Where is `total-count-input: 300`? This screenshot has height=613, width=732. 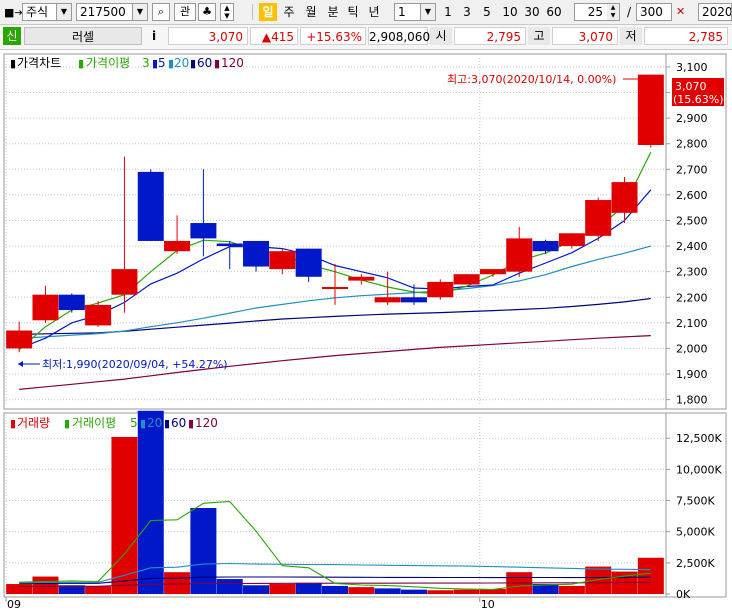 total-count-input: 300 is located at coordinates (654, 12).